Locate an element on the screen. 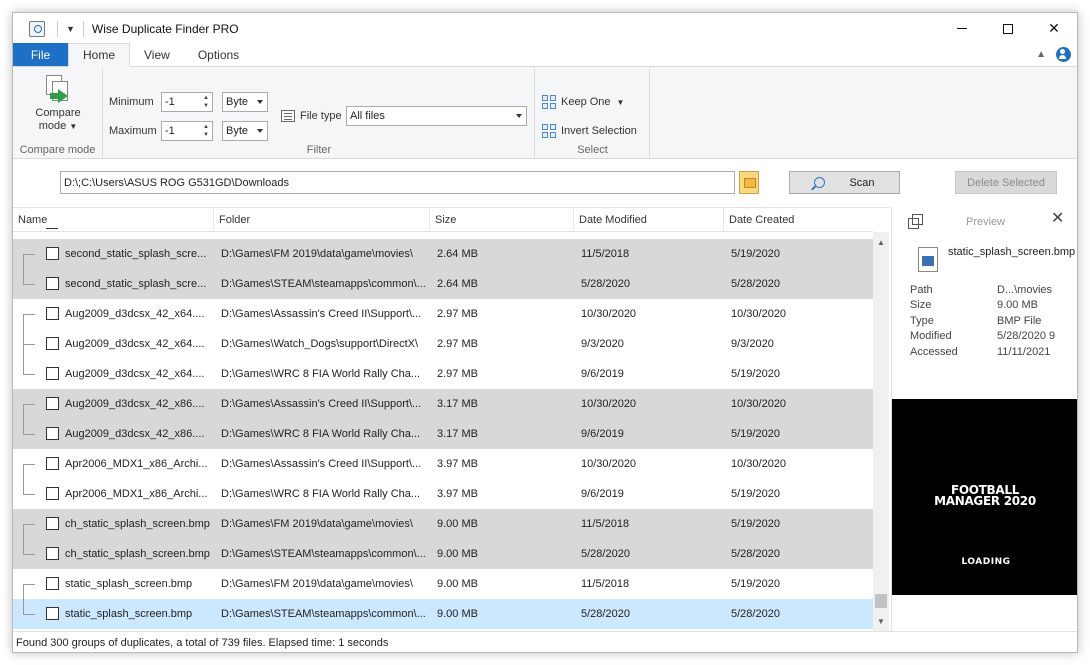 The height and width of the screenshot is (665, 1090). tab-view: View is located at coordinates (157, 54).